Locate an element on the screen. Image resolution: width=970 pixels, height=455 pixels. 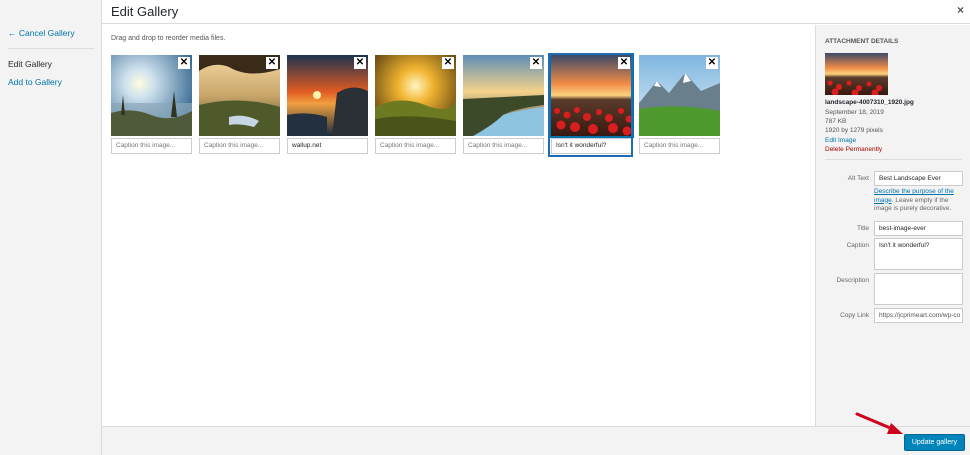
attachment-date: September 18, 2019 is located at coordinates (854, 112).